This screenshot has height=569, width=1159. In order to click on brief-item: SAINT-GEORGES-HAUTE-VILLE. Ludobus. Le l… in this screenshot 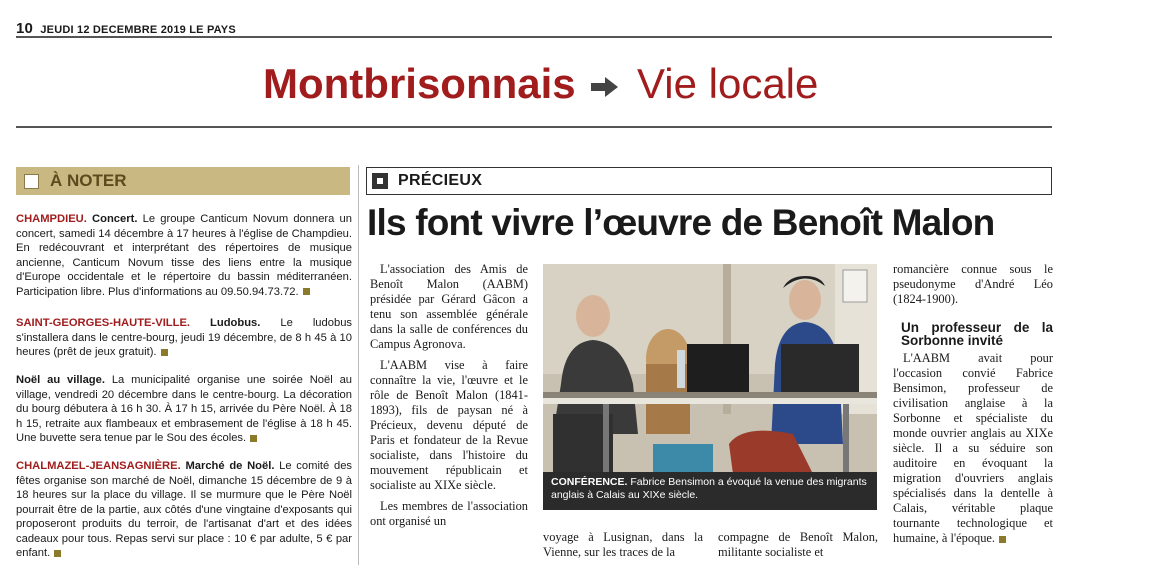, I will do `click(184, 338)`.